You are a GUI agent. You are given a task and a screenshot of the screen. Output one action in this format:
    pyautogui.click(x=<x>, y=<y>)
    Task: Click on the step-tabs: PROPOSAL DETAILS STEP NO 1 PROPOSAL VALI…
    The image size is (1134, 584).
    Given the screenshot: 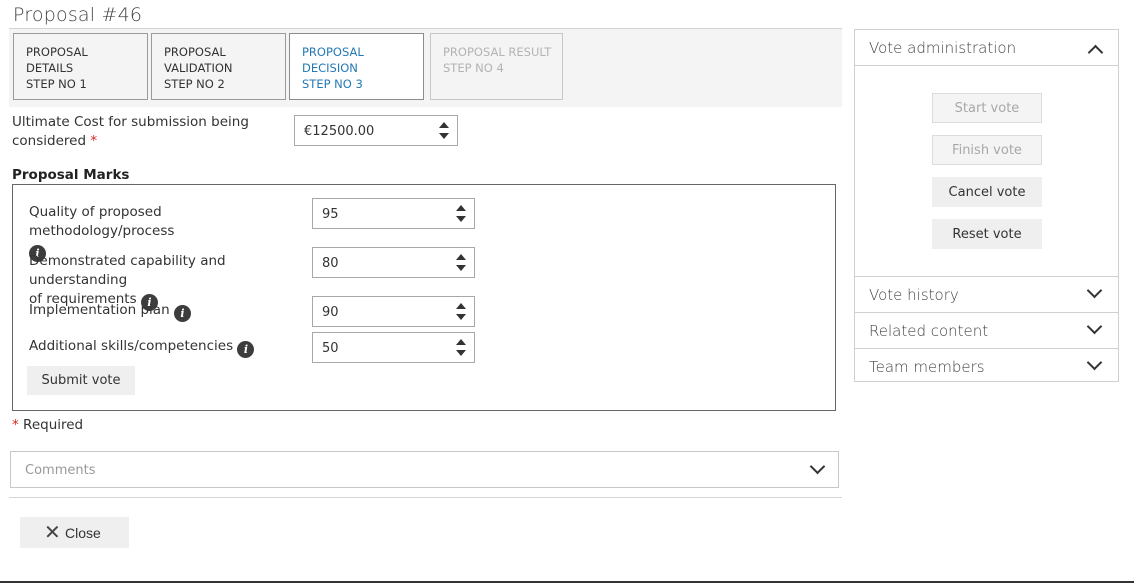 What is the action you would take?
    pyautogui.click(x=425, y=68)
    